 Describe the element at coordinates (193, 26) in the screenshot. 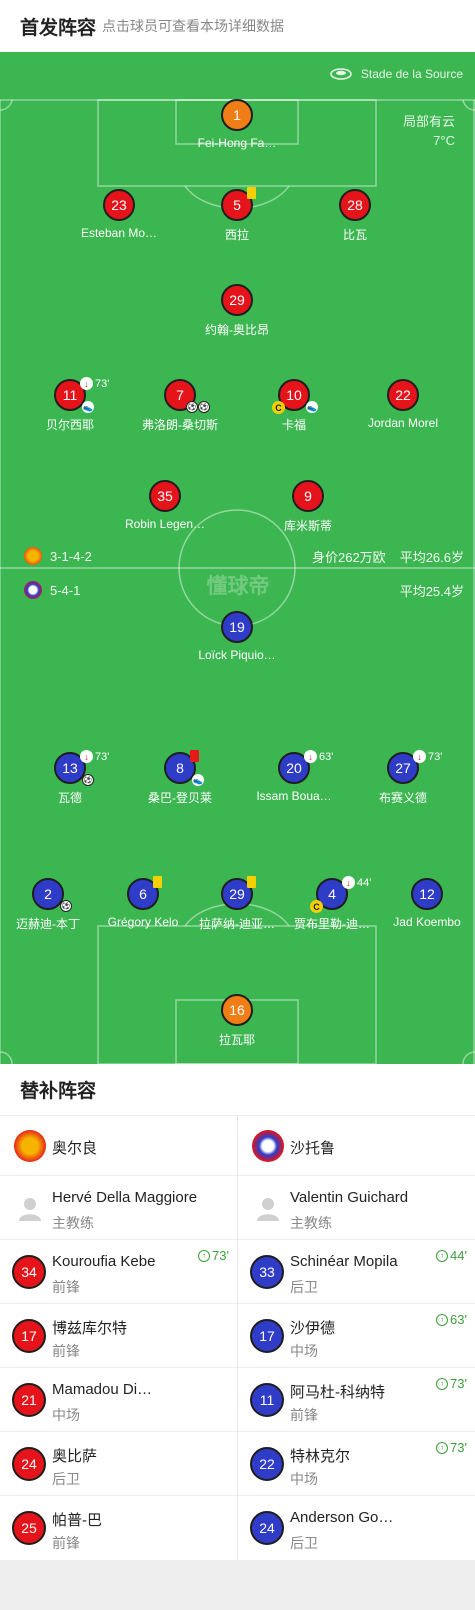

I see `lineup-hint: 点击球员可查看本场详细数据` at that location.